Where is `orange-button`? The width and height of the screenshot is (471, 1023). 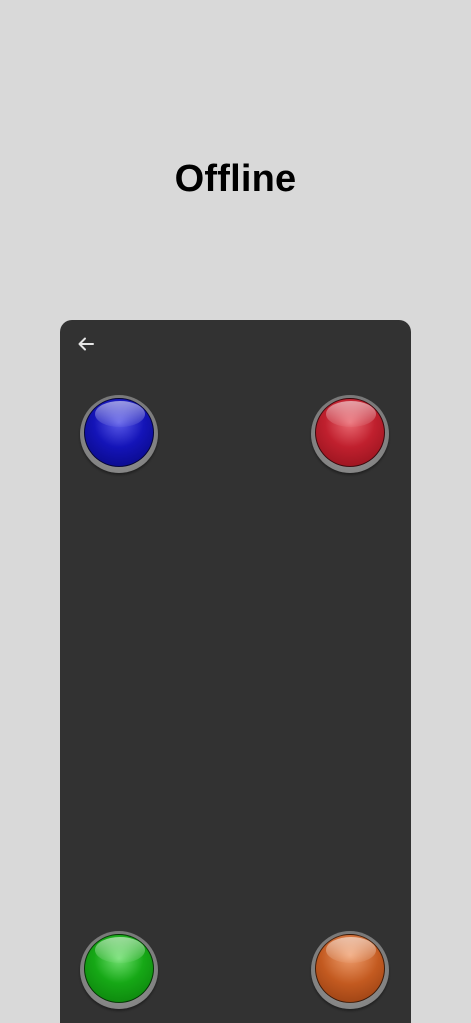 orange-button is located at coordinates (350, 970).